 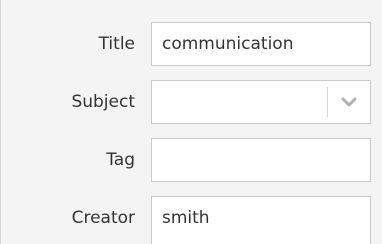 I want to click on creator-label: Creator, so click(x=103, y=218).